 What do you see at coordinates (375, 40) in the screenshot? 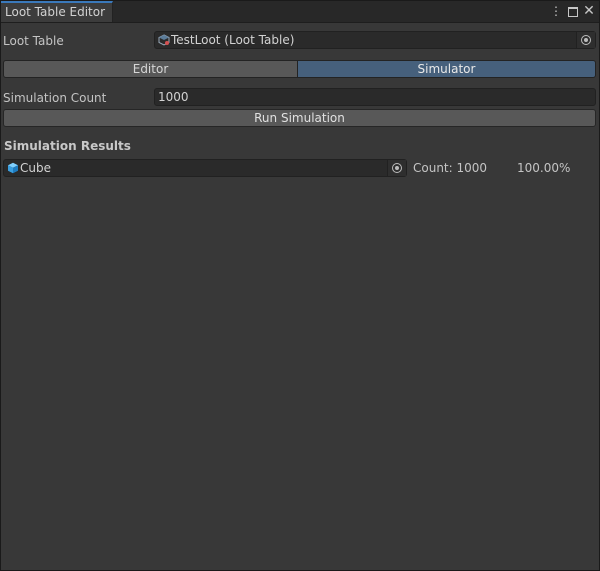
I see `loot-table-object-field: TestLoot (Loot Table)` at bounding box center [375, 40].